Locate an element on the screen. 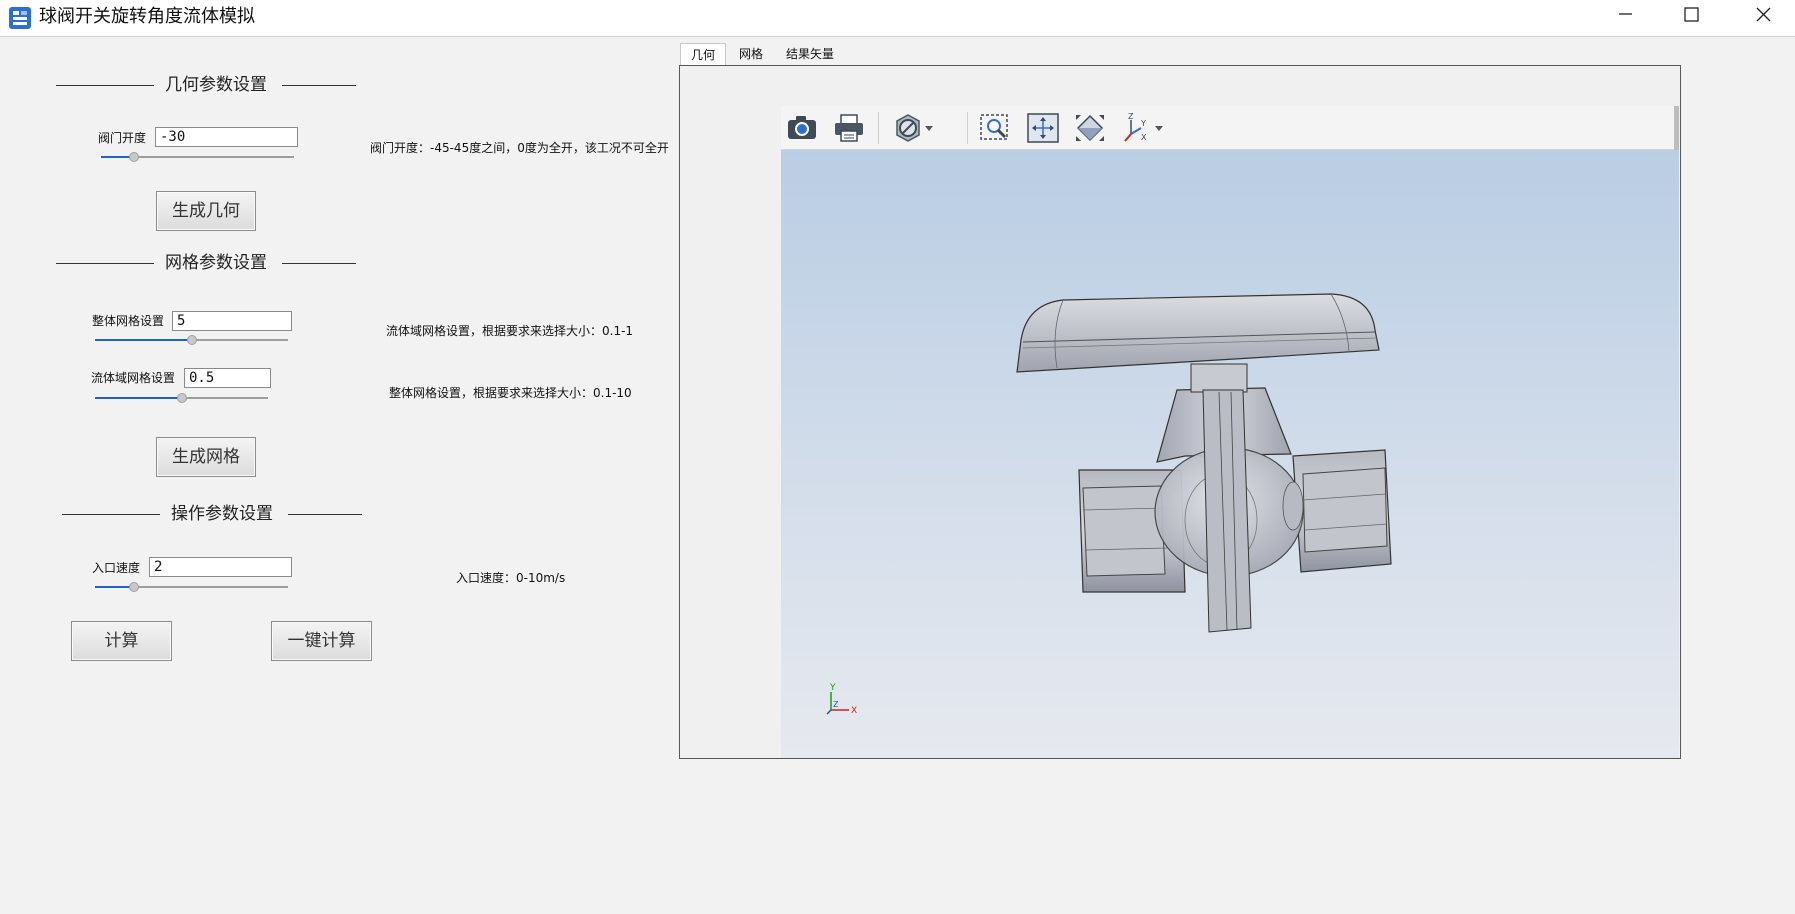 The height and width of the screenshot is (914, 1795). geometry-section-header: 几何参数设置 is located at coordinates (206, 86).